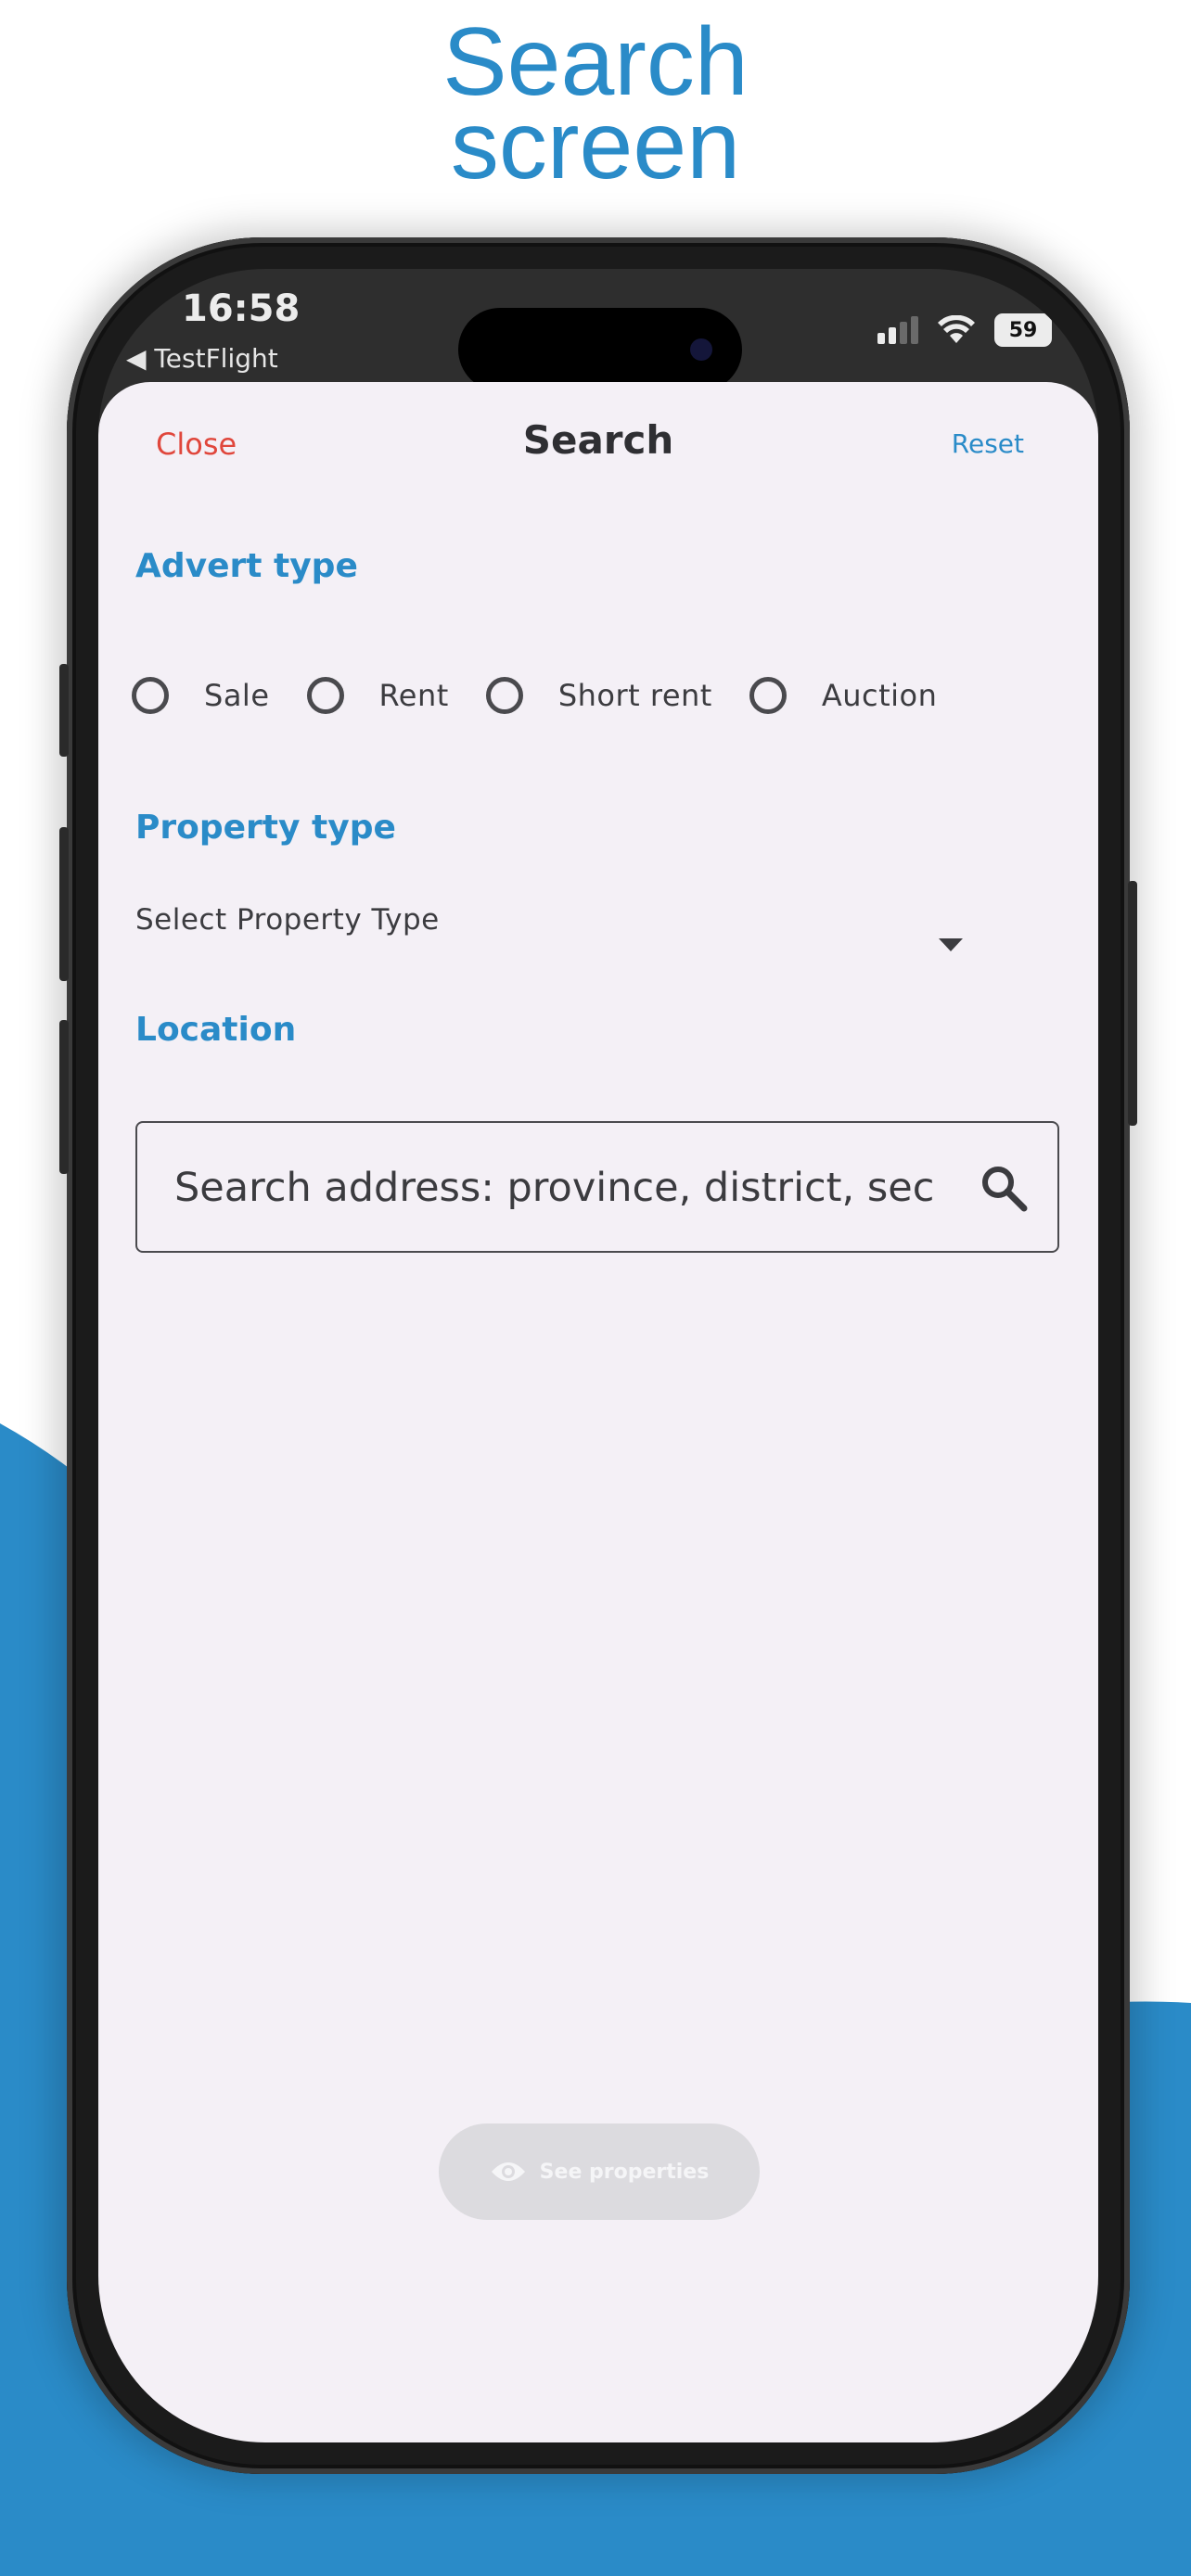 The height and width of the screenshot is (2576, 1191). I want to click on see-properties-label: See properties, so click(624, 2172).